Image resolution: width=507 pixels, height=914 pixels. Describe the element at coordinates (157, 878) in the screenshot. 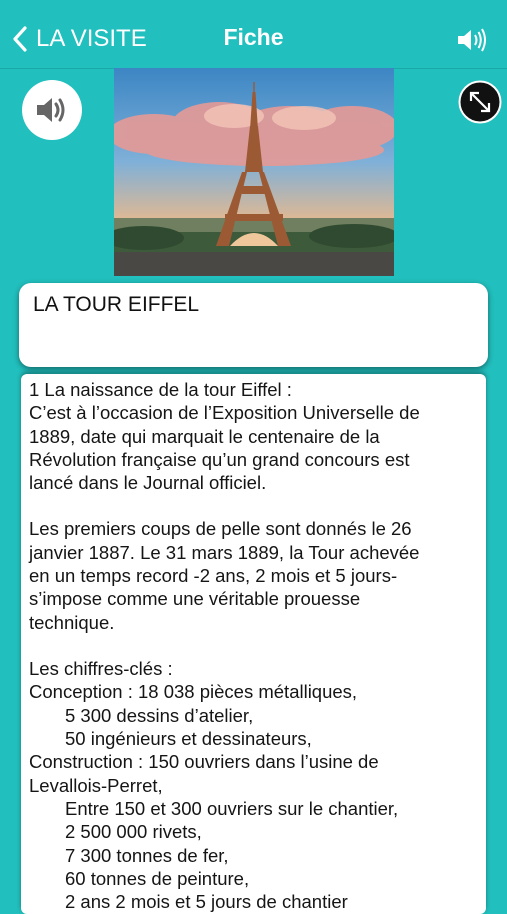

I see `description-line: 60 tonnes de peinture,` at that location.